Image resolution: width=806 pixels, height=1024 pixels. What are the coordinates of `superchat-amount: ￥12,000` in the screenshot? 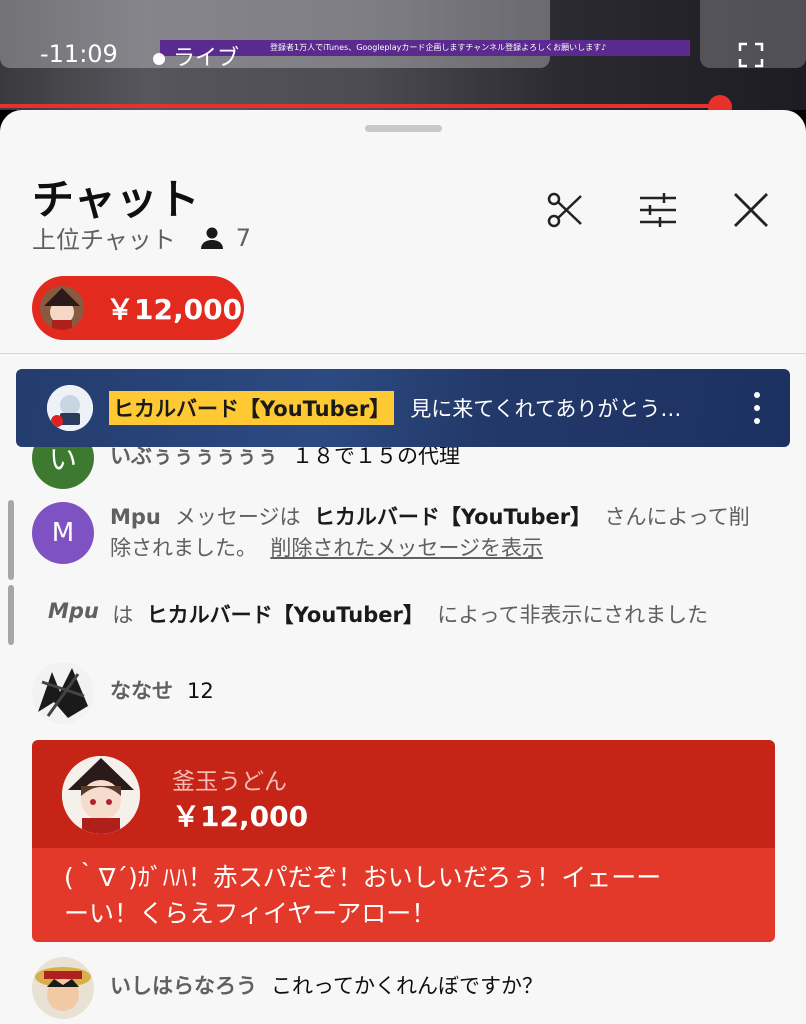 It's located at (240, 816).